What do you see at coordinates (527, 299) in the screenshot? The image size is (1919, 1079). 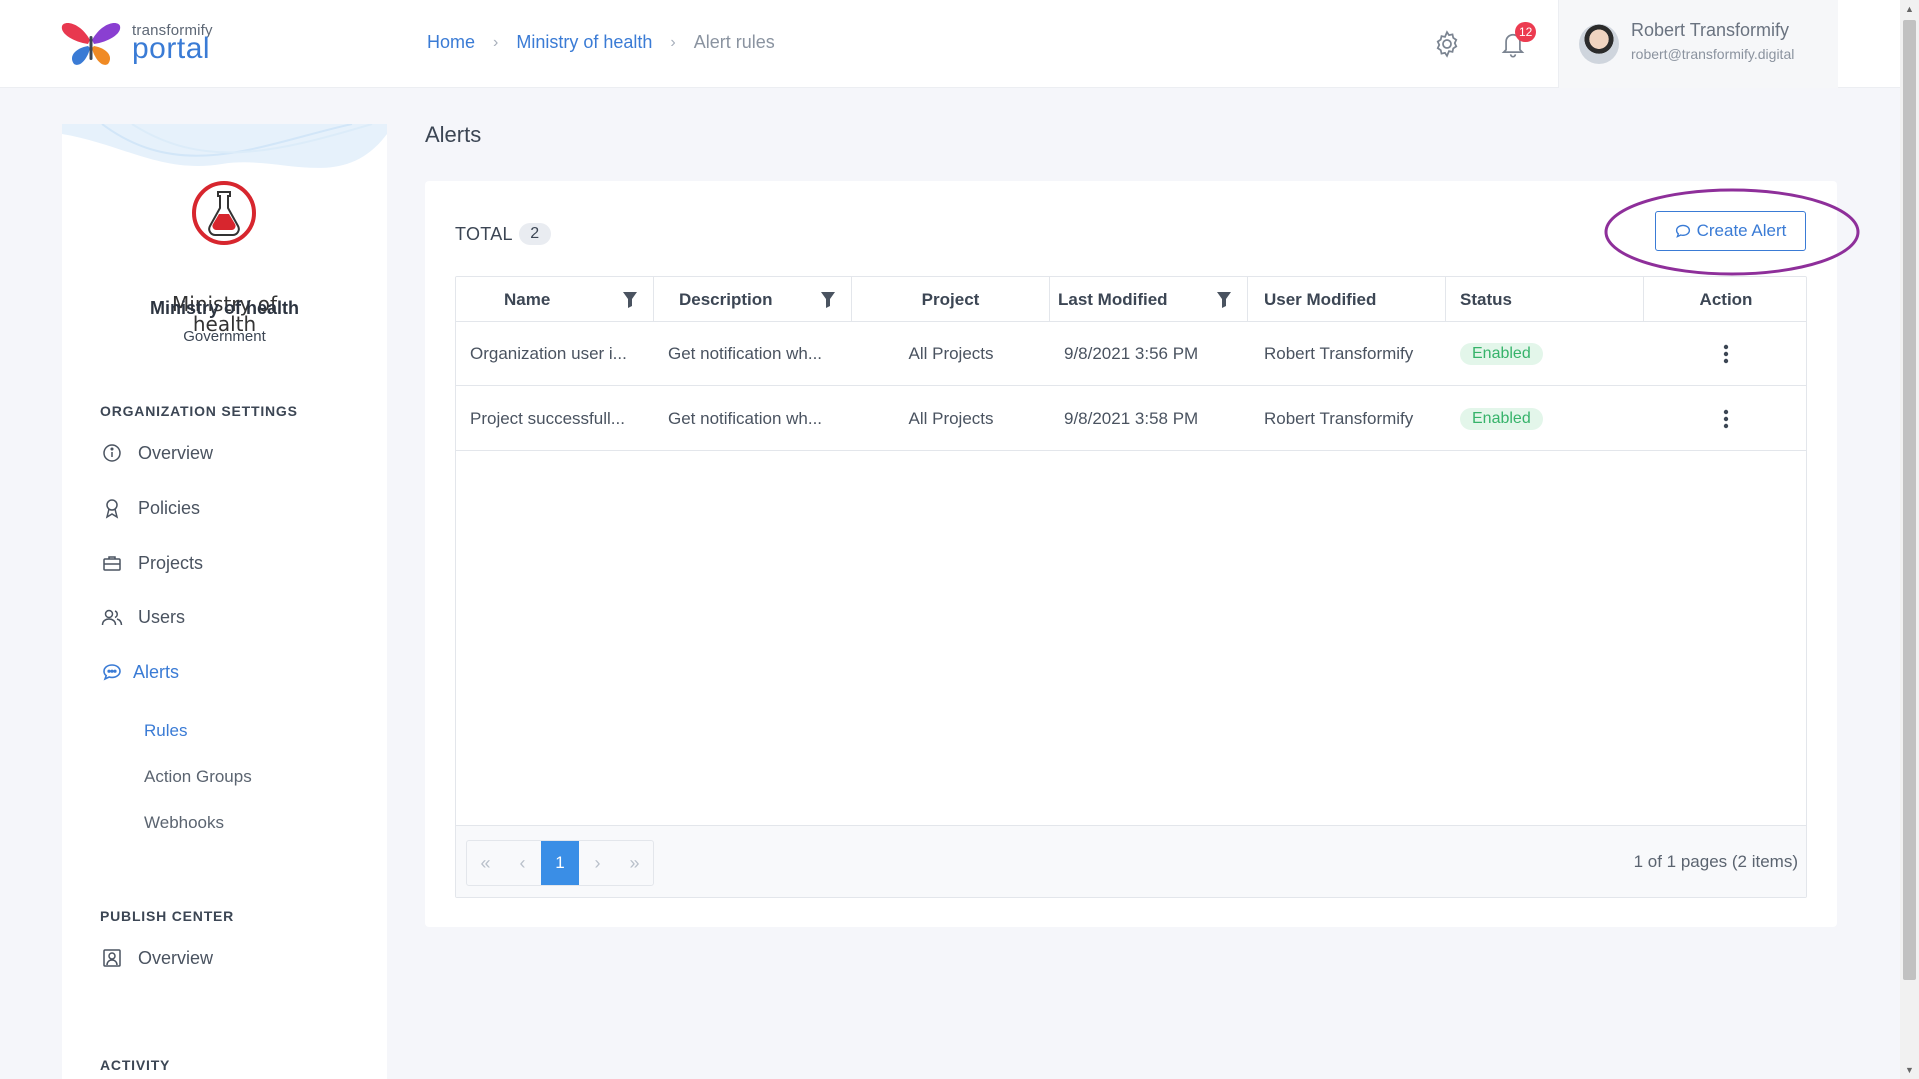 I see `column-label: Name` at bounding box center [527, 299].